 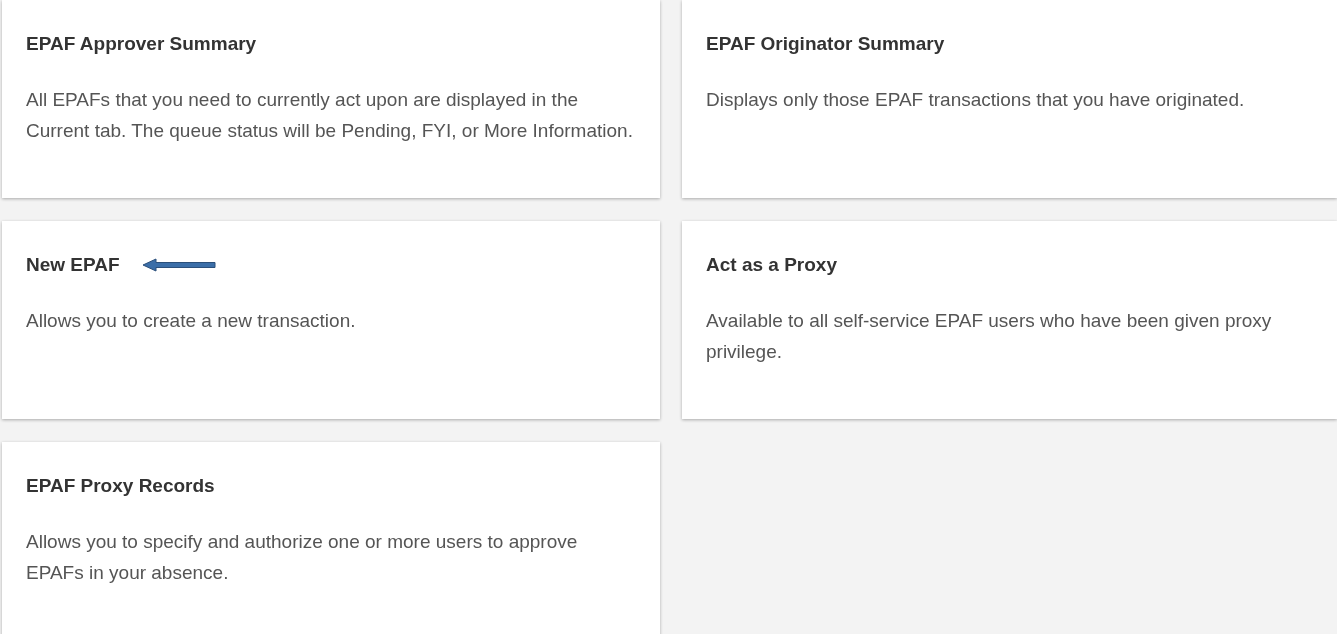 What do you see at coordinates (771, 265) in the screenshot?
I see `card-title: Act as a Proxy` at bounding box center [771, 265].